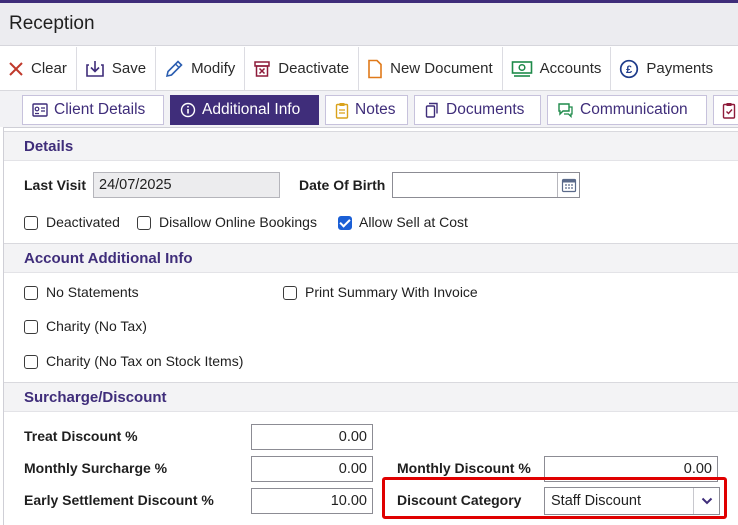  I want to click on modify-label: Modify, so click(213, 68).